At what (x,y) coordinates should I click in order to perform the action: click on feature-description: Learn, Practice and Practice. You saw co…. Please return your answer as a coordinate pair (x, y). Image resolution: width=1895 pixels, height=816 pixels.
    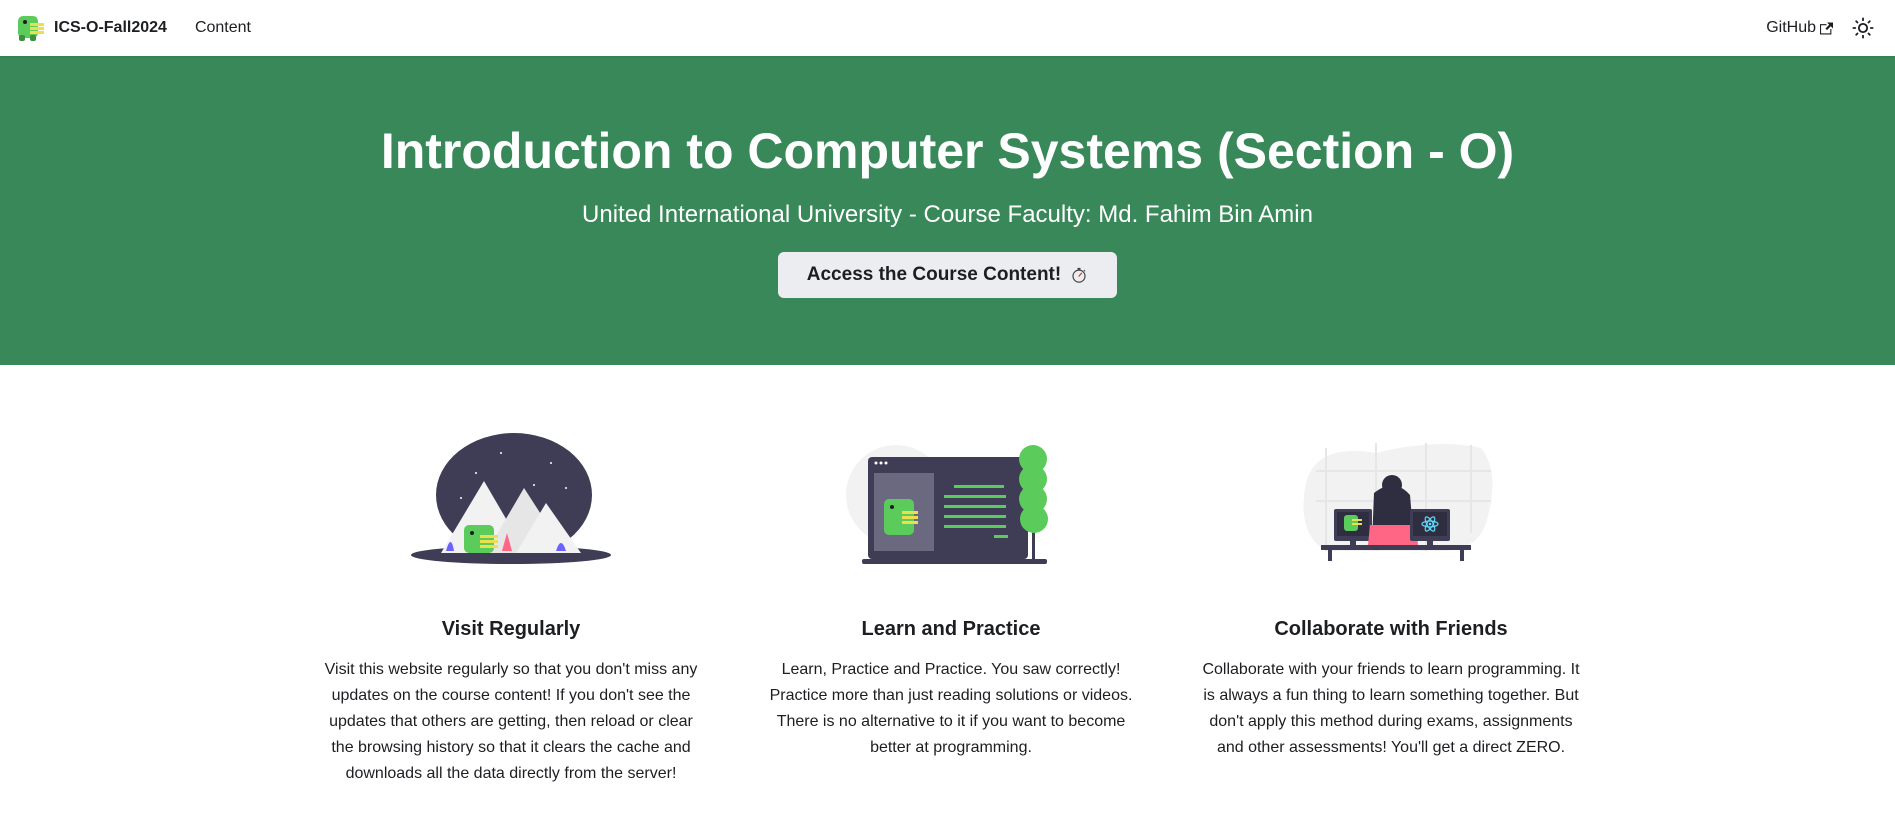
    Looking at the image, I should click on (951, 708).